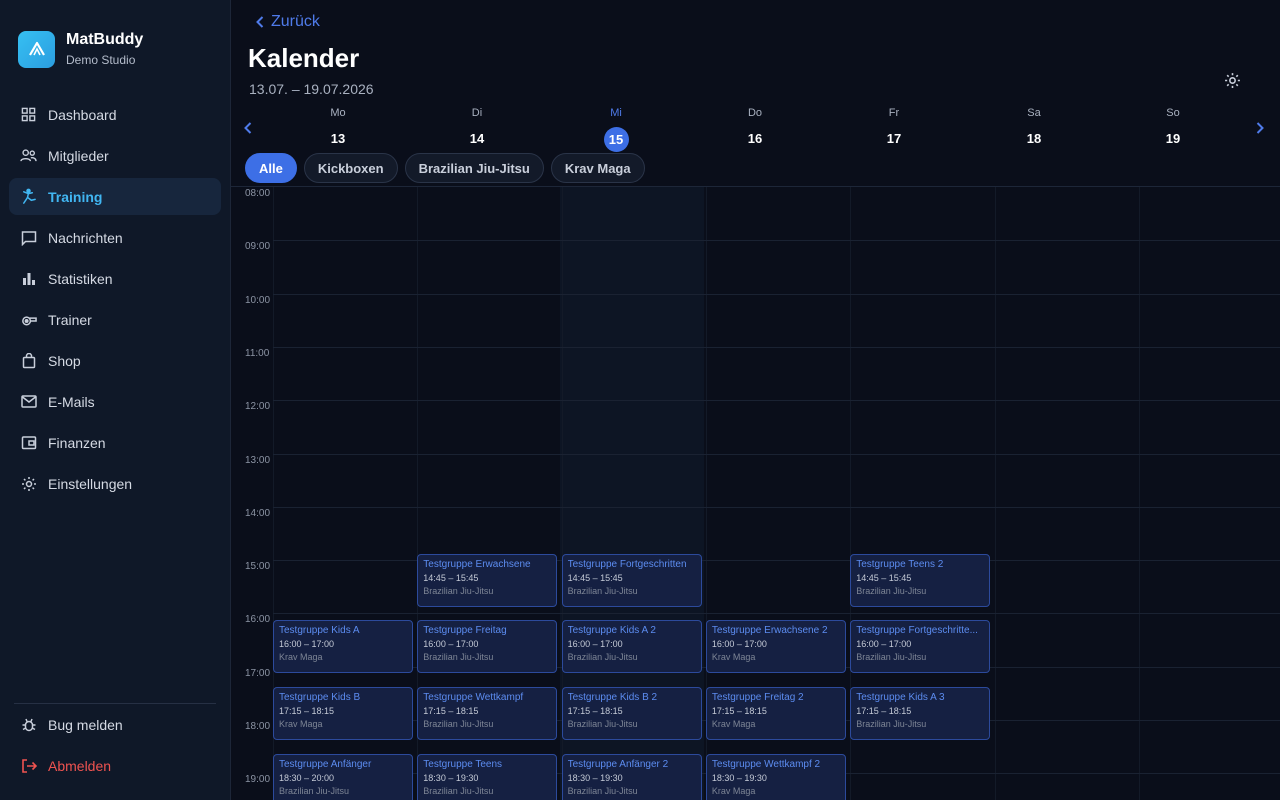  I want to click on day-header-di: Di 14, so click(477, 128).